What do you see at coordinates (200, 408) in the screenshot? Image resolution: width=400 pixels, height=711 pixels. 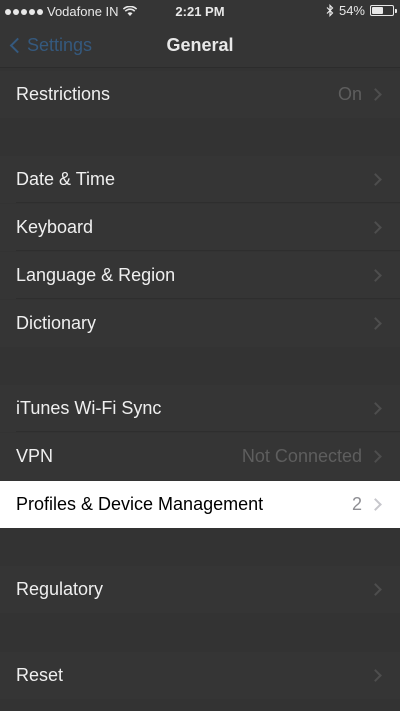 I see `itunes-wifi-sync-row: iTunes Wi-Fi Sync` at bounding box center [200, 408].